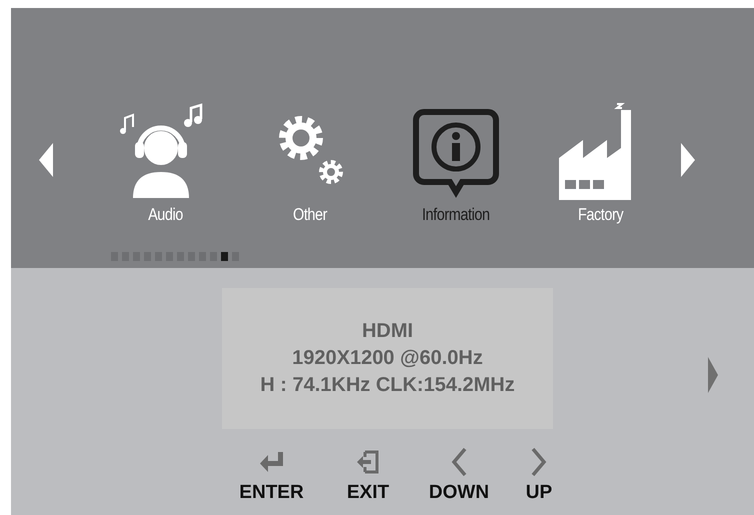 The image size is (754, 515). Describe the element at coordinates (368, 493) in the screenshot. I see `key-label: EXIT` at that location.